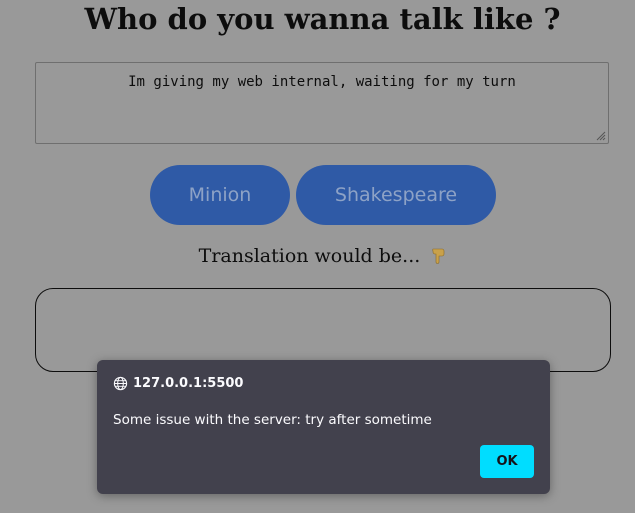 This screenshot has height=513, width=635. Describe the element at coordinates (120, 383) in the screenshot. I see `globe-icon` at that location.